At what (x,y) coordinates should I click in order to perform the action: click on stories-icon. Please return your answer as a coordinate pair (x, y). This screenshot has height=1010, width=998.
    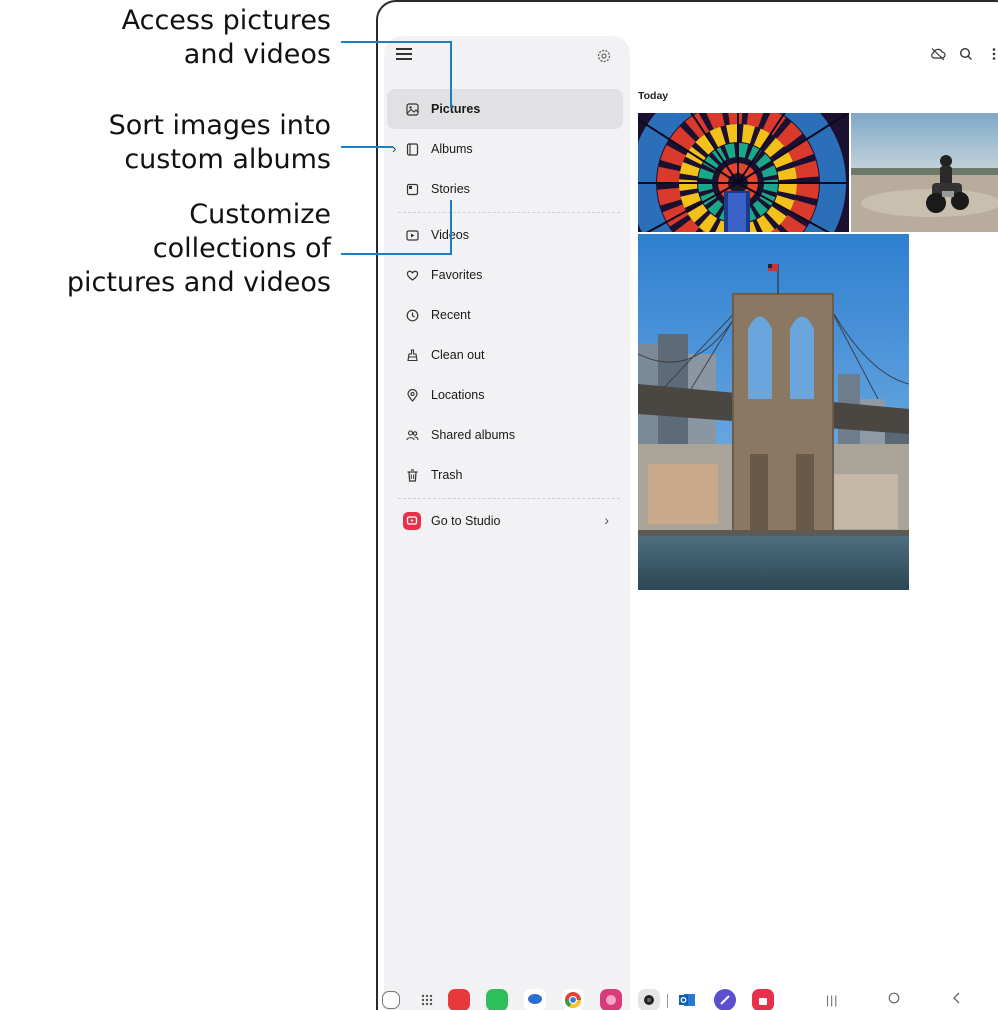
    Looking at the image, I should click on (412, 189).